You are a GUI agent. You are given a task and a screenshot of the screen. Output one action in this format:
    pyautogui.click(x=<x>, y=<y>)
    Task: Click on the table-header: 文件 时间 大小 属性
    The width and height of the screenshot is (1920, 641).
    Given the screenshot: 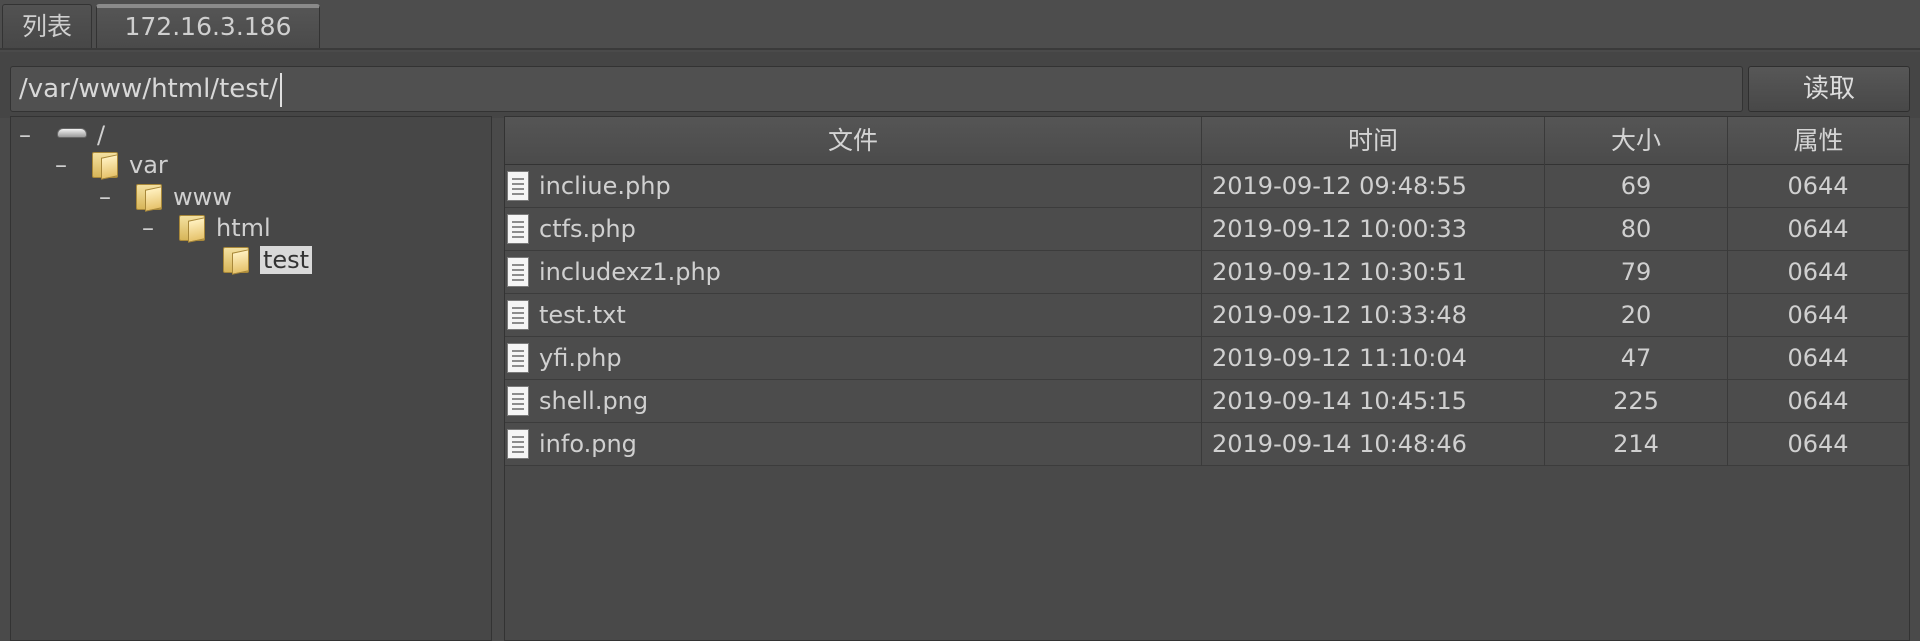 What is the action you would take?
    pyautogui.click(x=1207, y=141)
    